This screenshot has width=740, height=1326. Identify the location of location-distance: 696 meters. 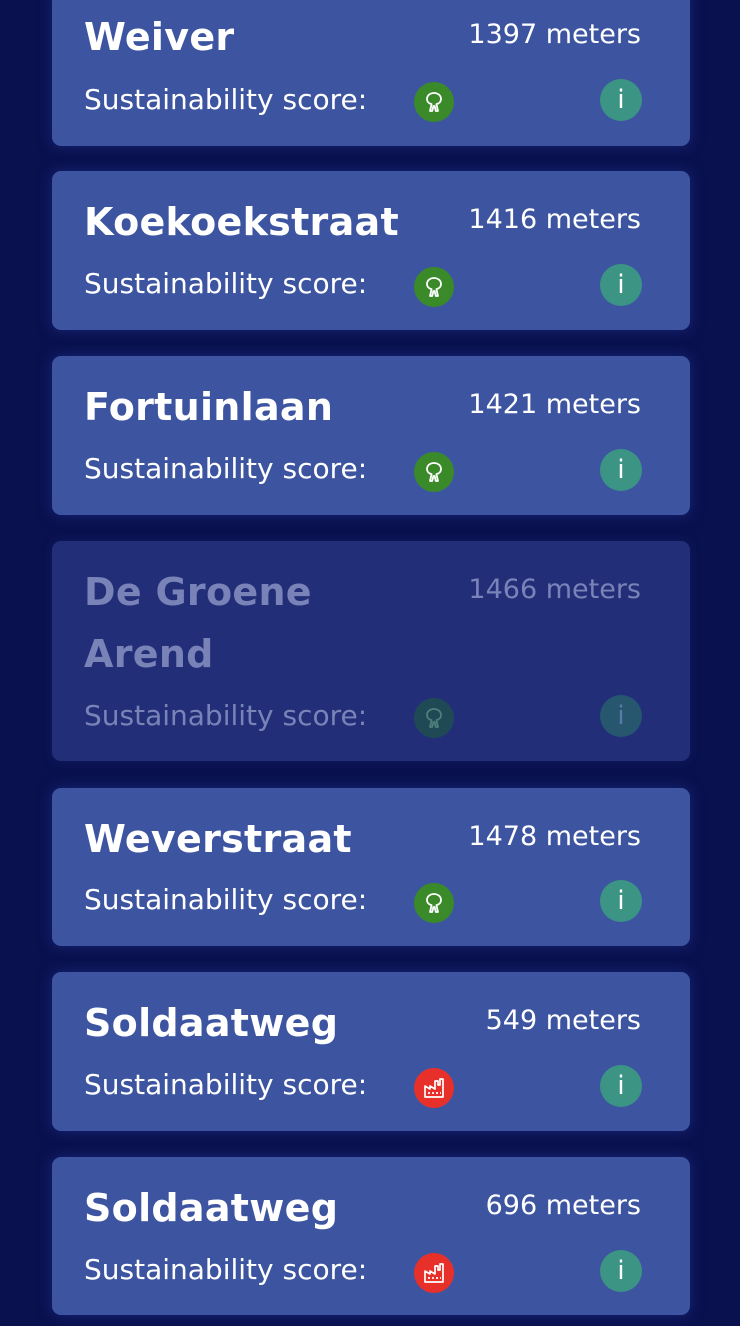
(563, 1205).